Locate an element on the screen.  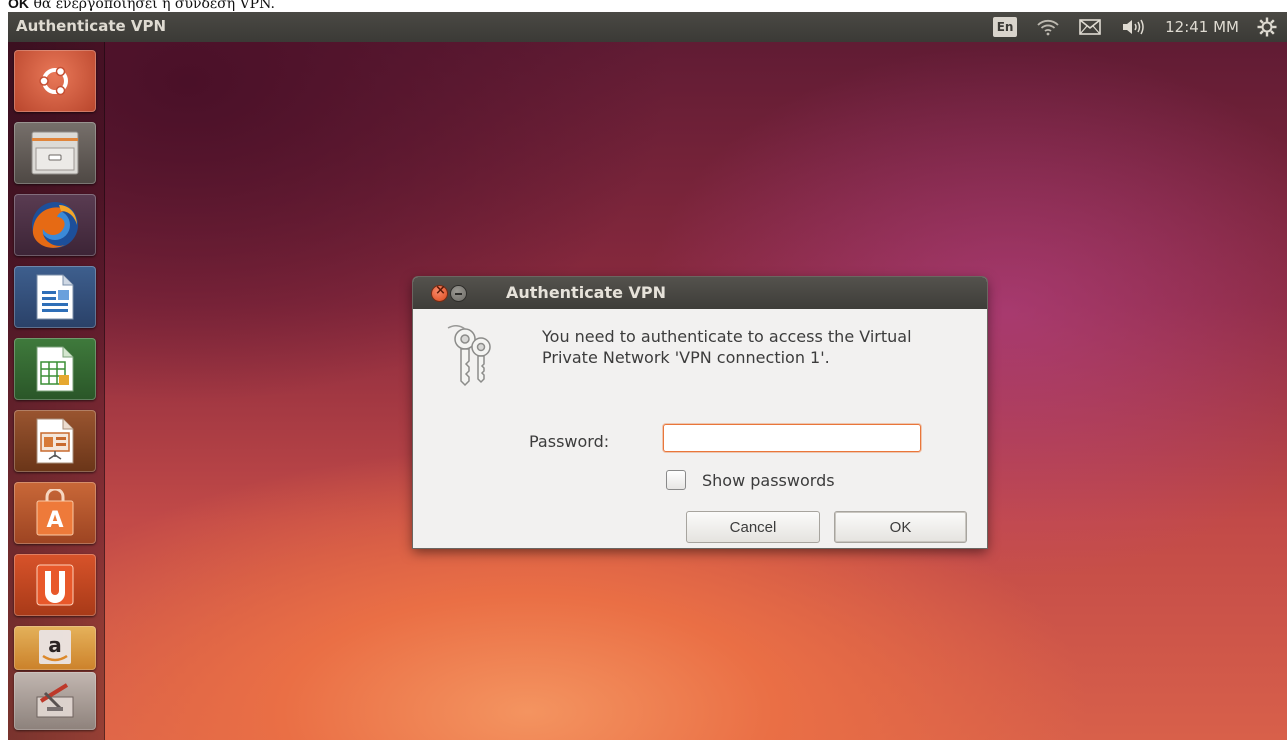
launcher-amazon: a is located at coordinates (55, 648).